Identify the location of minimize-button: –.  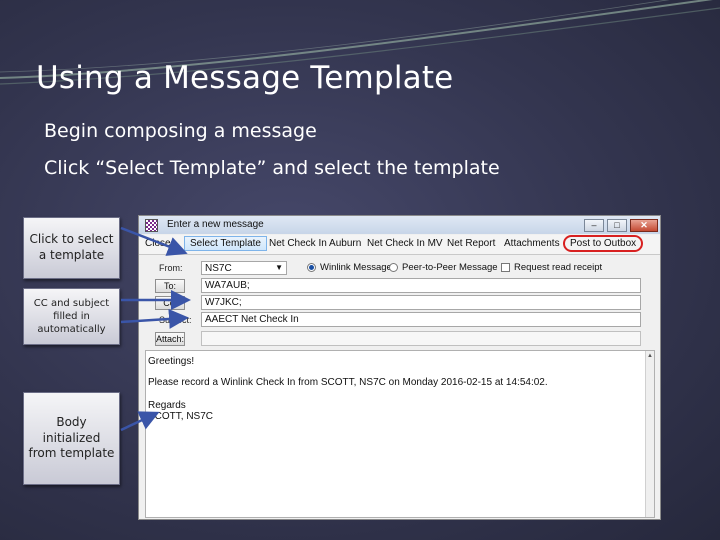
(594, 225).